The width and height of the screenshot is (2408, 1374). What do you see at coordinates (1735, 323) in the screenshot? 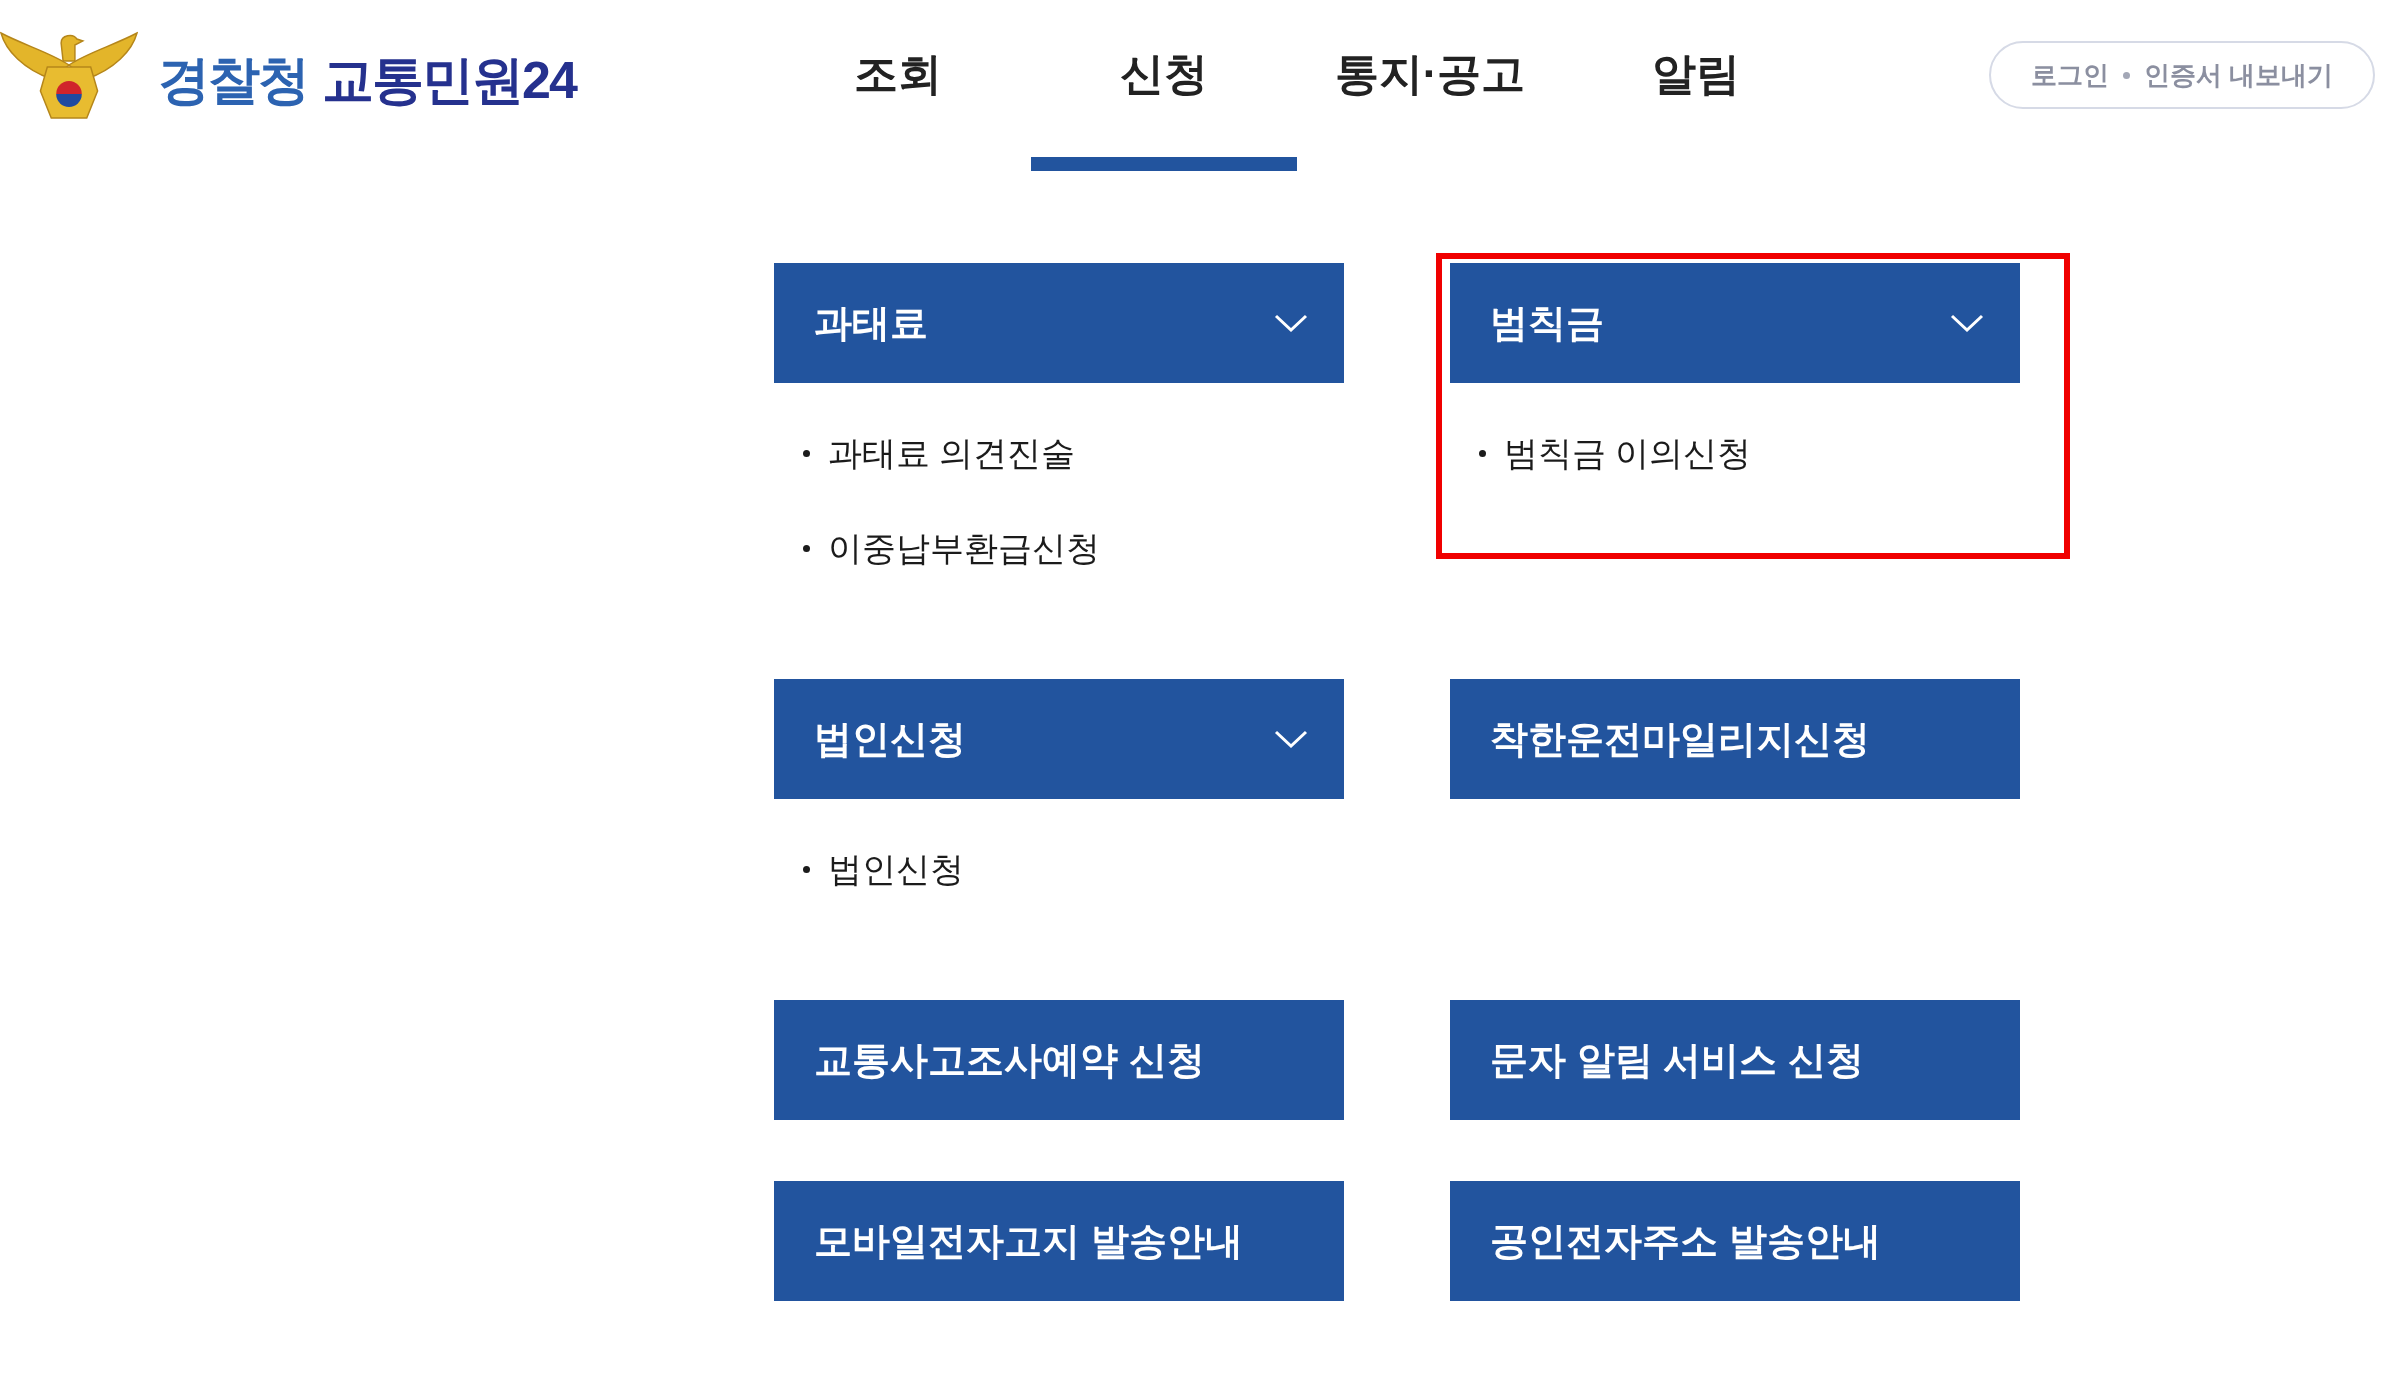
I see `category-toggle-button: 범칙금` at bounding box center [1735, 323].